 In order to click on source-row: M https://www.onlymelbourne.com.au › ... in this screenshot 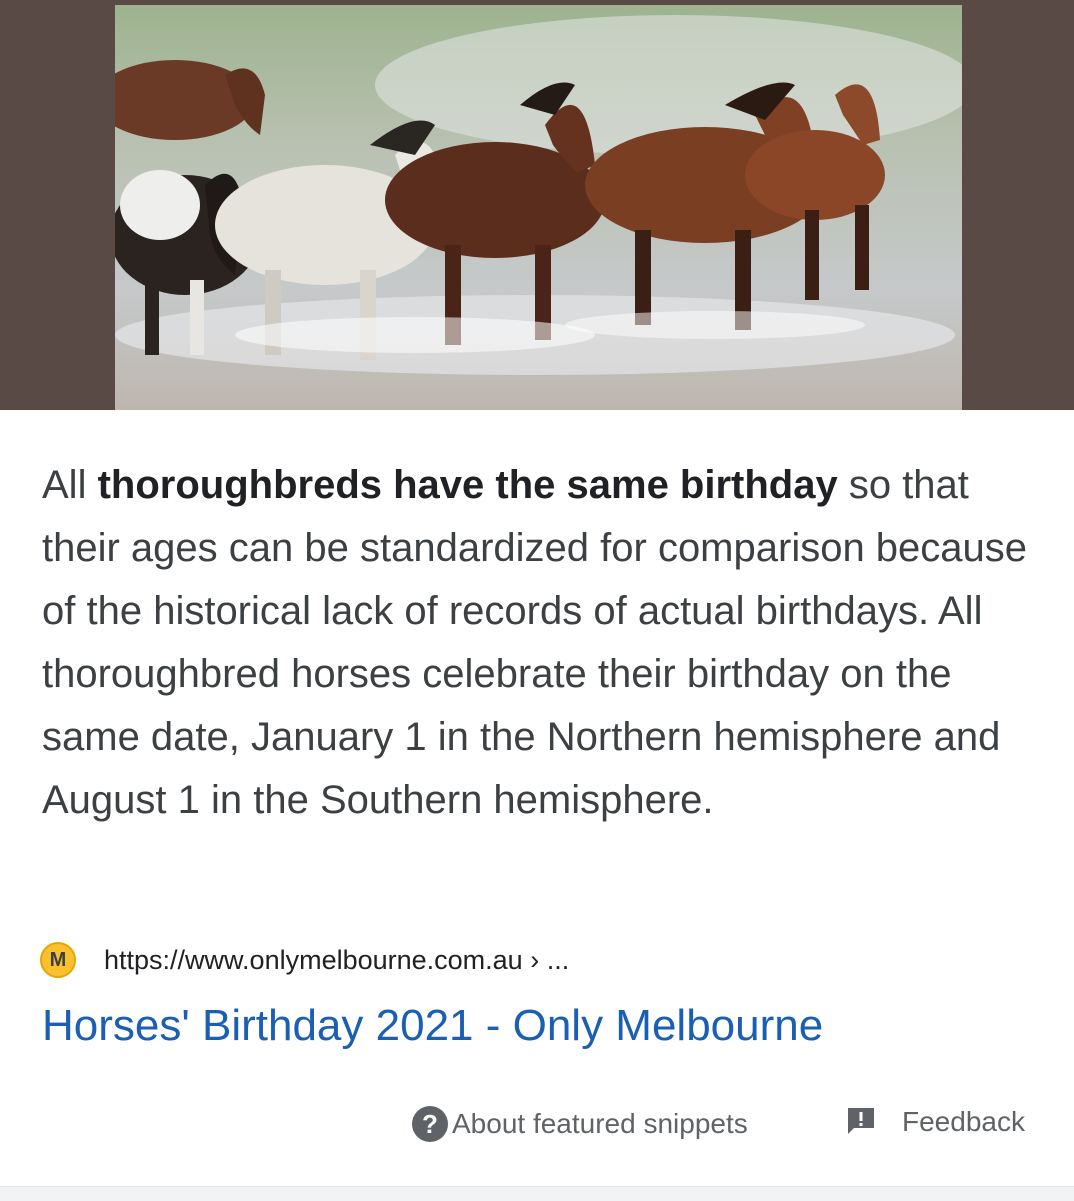, I will do `click(304, 960)`.